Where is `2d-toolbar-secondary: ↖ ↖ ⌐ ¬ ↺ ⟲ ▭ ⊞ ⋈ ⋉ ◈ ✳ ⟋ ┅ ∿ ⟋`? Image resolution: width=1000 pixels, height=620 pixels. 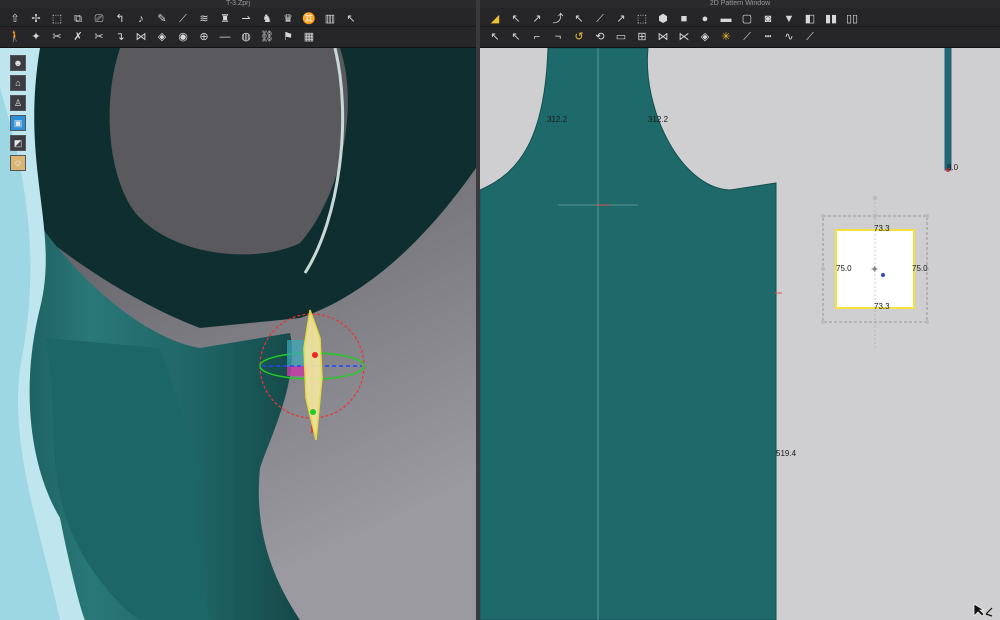
2d-toolbar-secondary: ↖ ↖ ⌐ ¬ ↺ ⟲ ▭ ⊞ ⋈ ⋉ ◈ ✳ ⟋ ┅ ∿ ⟋ is located at coordinates (740, 37).